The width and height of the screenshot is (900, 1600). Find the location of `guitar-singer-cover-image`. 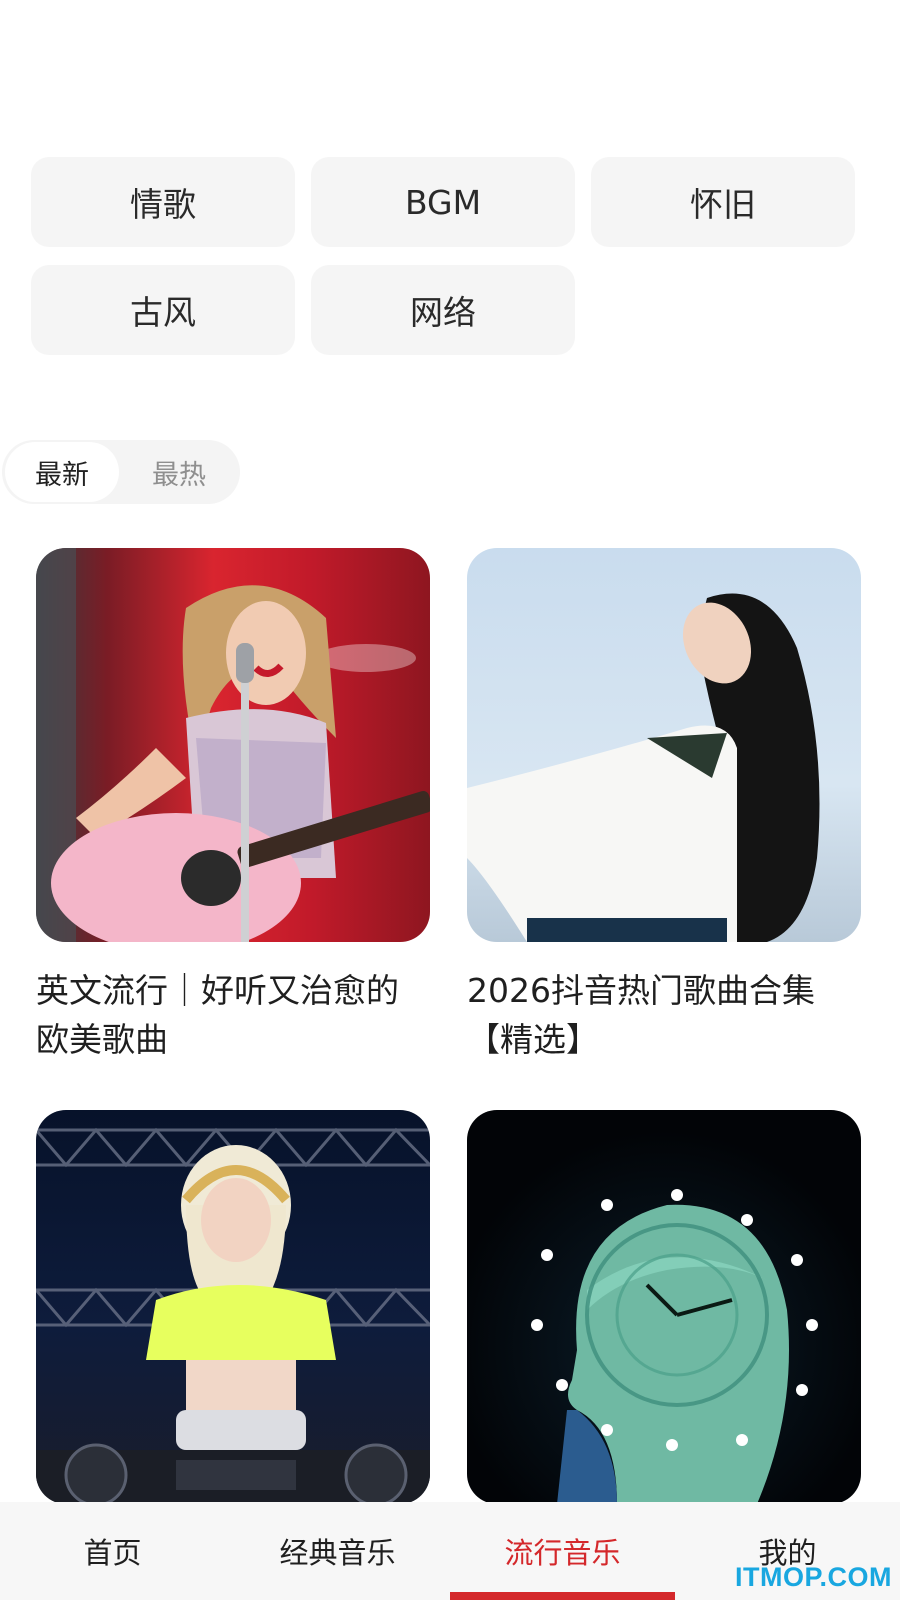

guitar-singer-cover-image is located at coordinates (233, 745).